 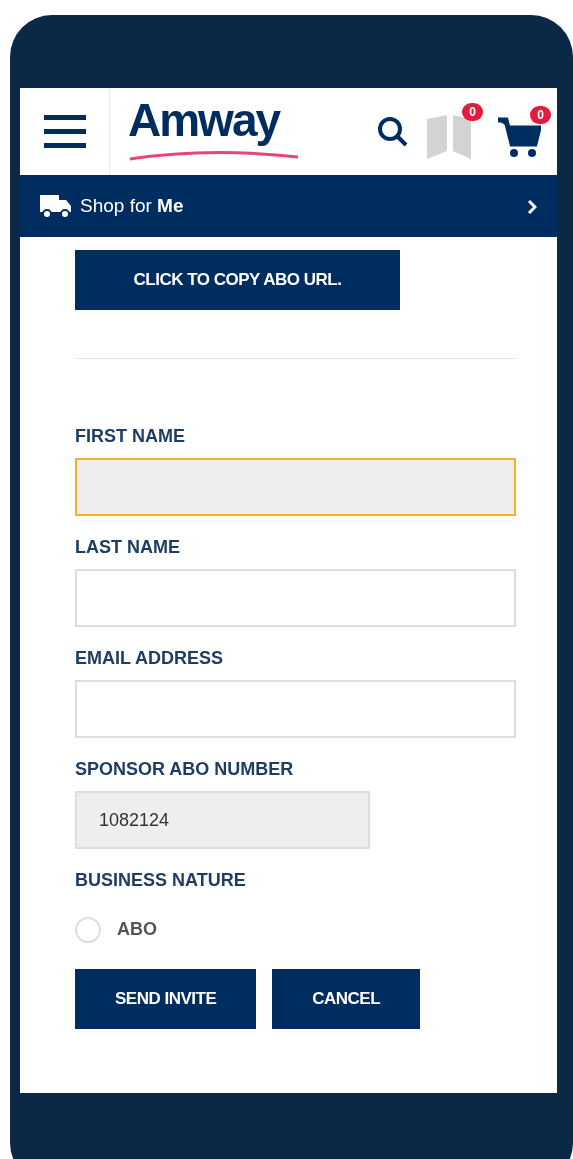 I want to click on radio-button, so click(x=88, y=929).